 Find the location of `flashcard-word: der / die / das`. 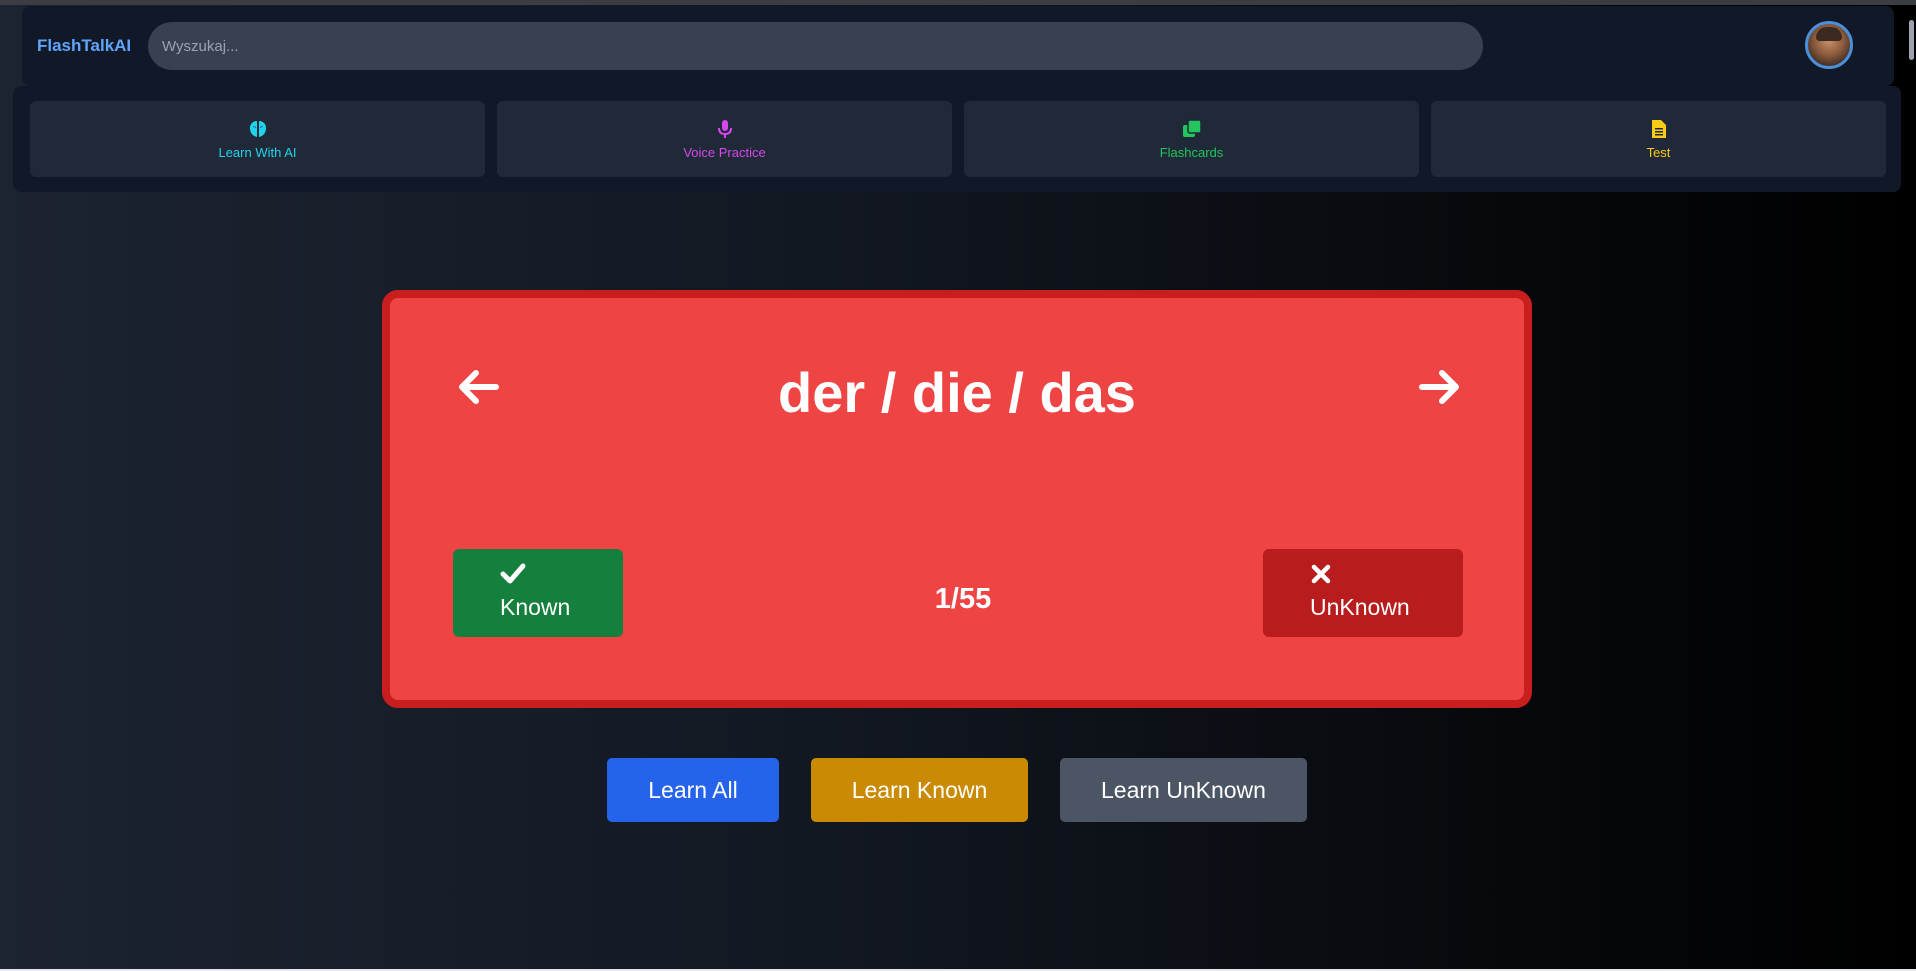

flashcard-word: der / die / das is located at coordinates (957, 392).